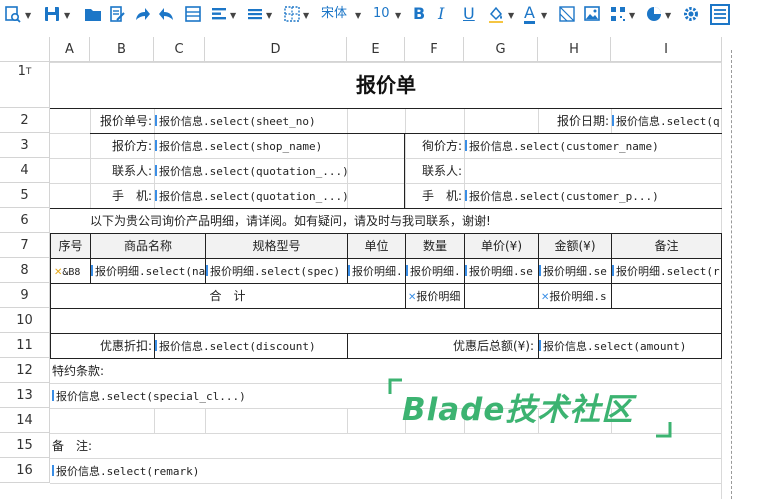 Image resolution: width=770 pixels, height=499 pixels. I want to click on detail-name-cell: 报价明细.select(na, so click(148, 271).